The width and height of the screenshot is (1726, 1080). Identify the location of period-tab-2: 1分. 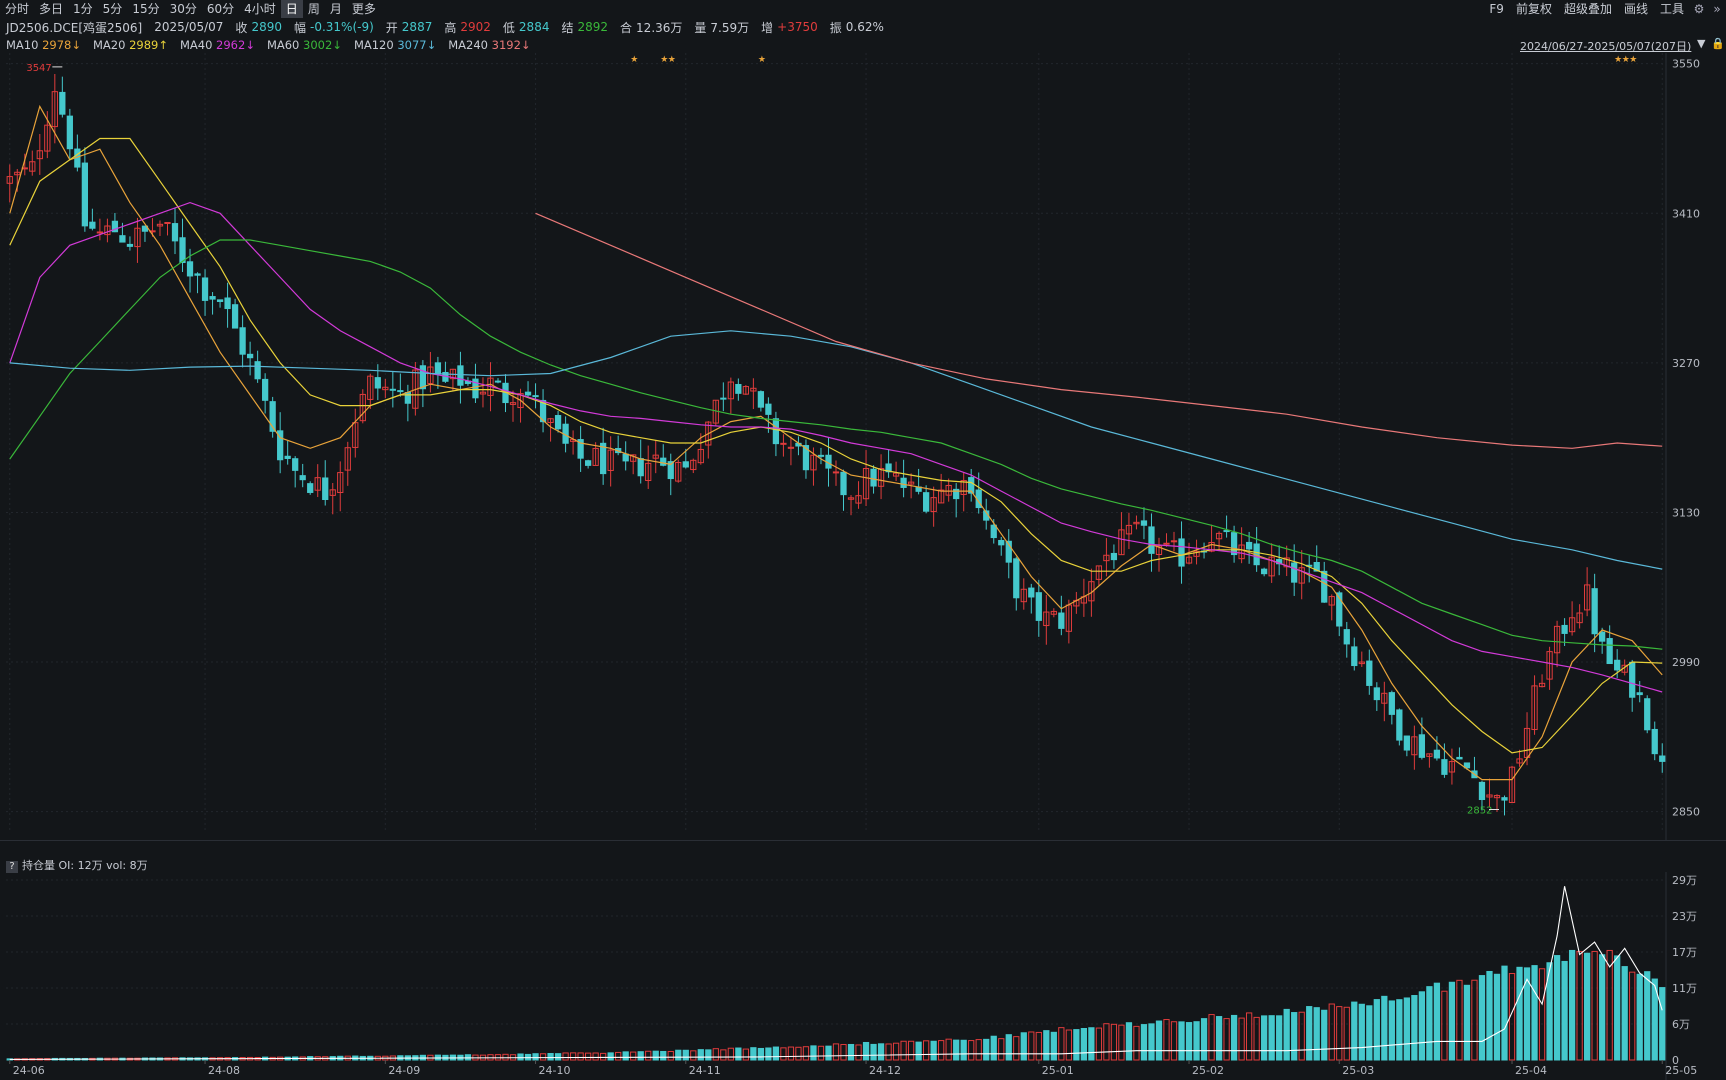
(83, 9).